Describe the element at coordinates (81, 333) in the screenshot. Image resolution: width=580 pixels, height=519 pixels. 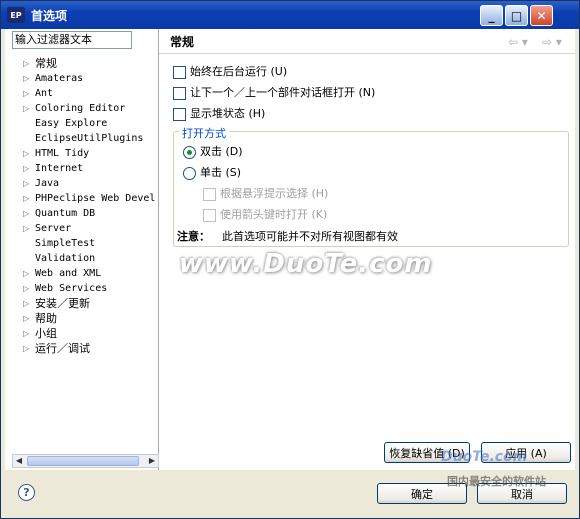
I see `tree-item: ▷ 小组` at that location.